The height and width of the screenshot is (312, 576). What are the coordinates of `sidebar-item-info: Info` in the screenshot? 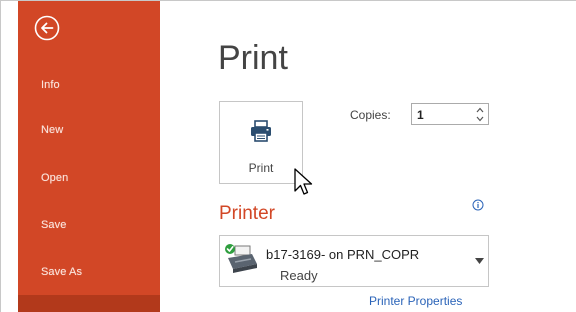 It's located at (101, 85).